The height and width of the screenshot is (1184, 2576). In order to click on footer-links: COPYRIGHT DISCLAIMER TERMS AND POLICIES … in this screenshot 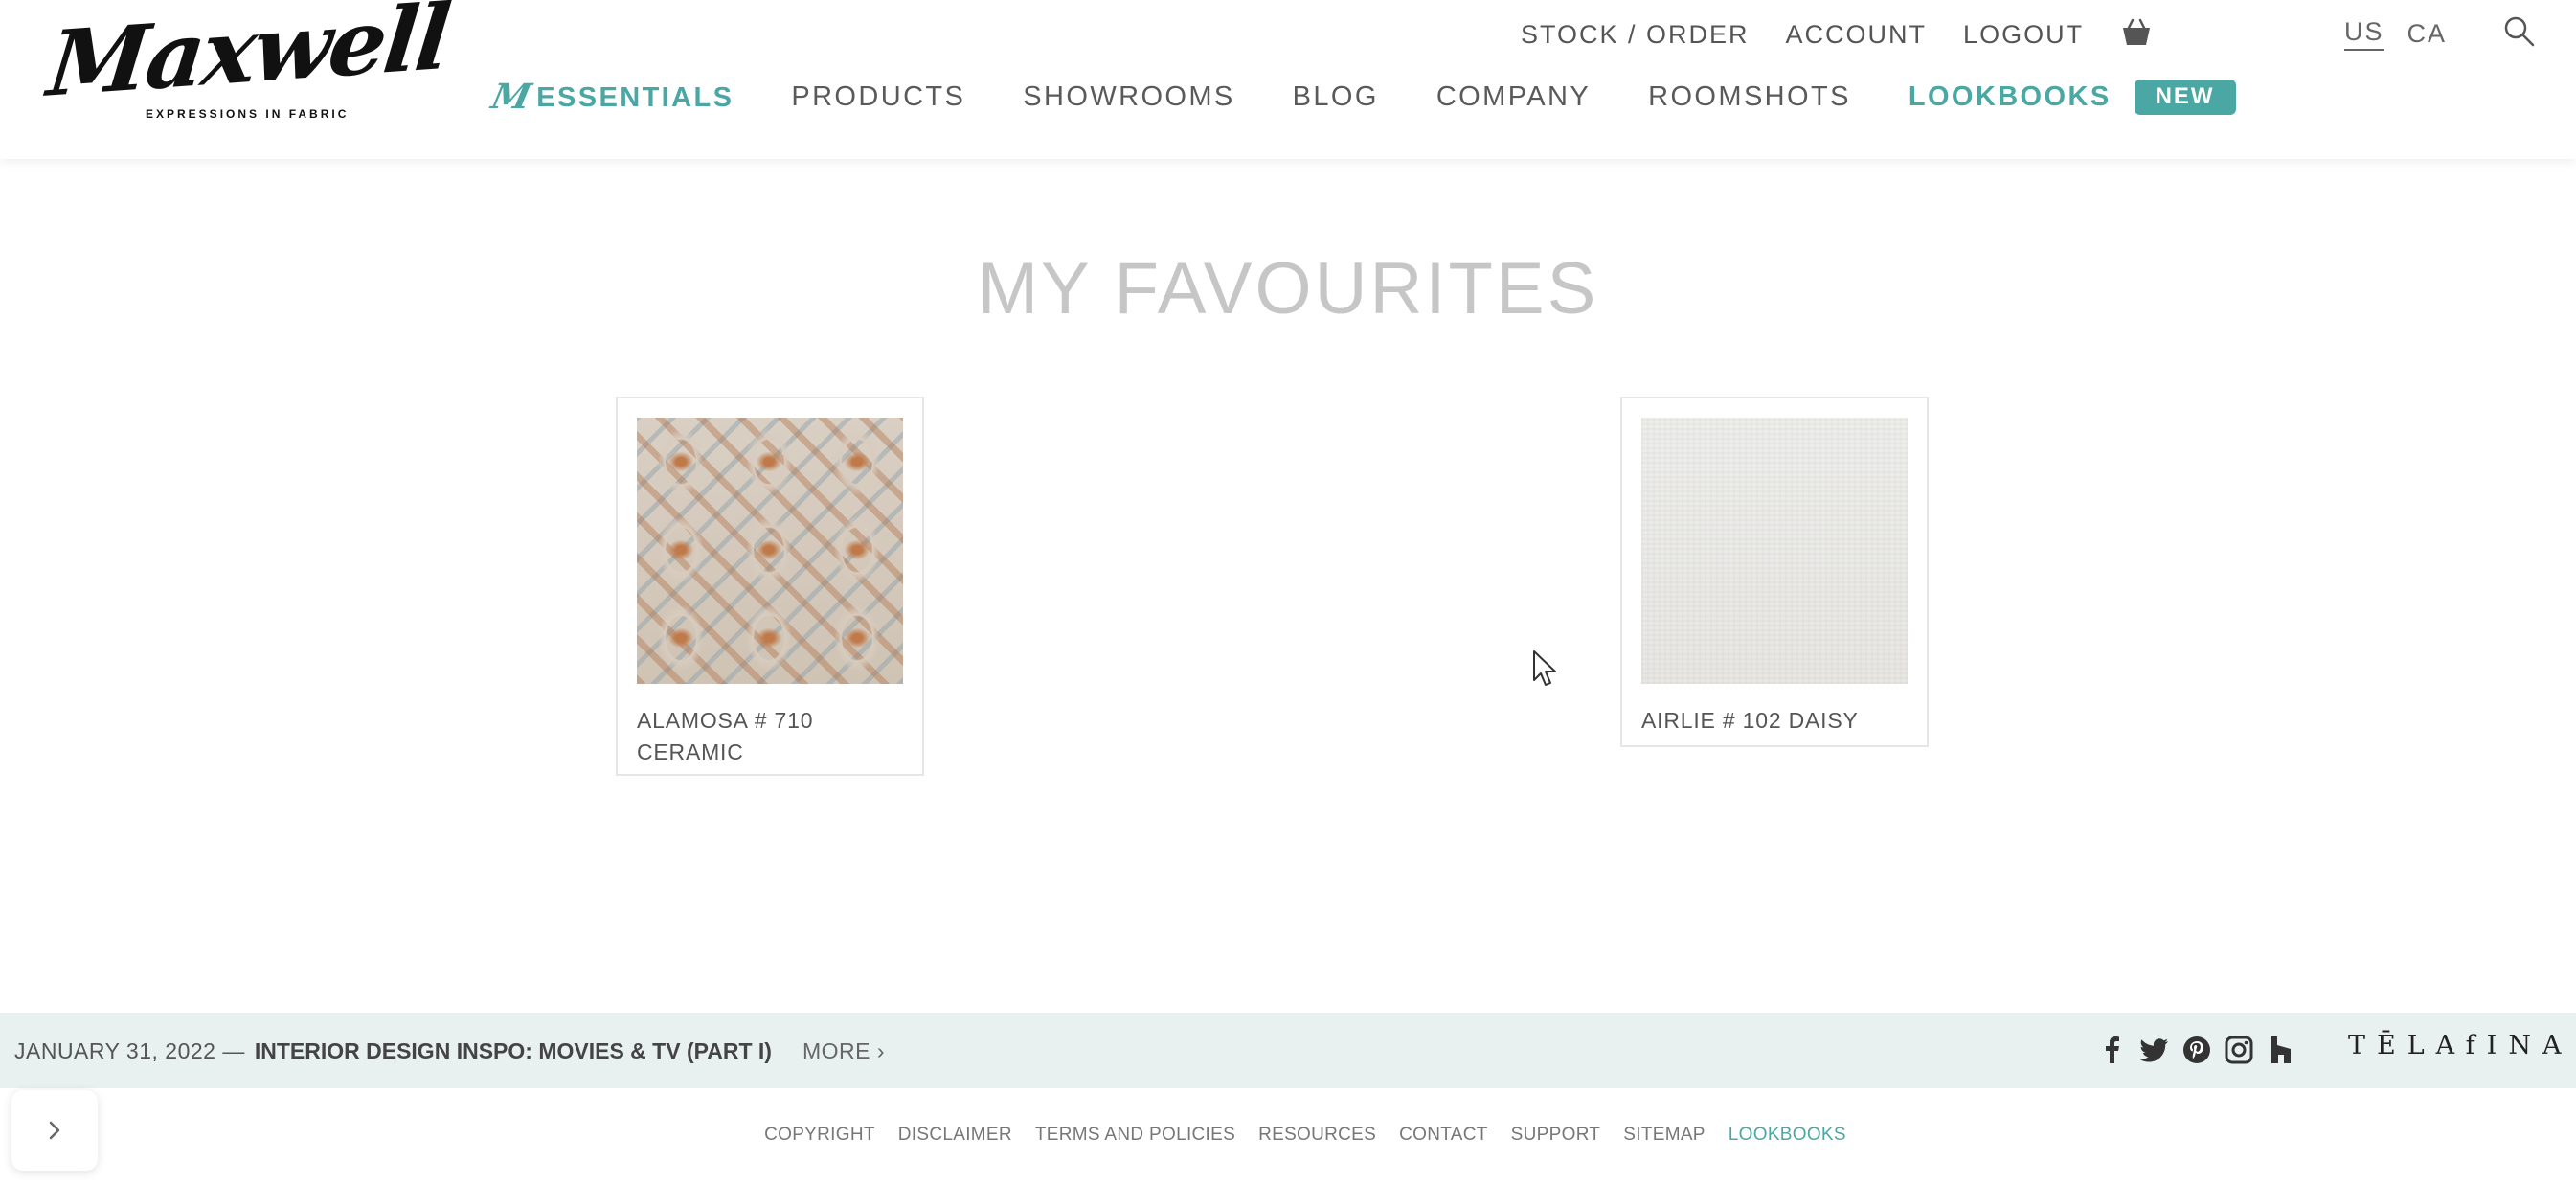, I will do `click(1288, 1135)`.